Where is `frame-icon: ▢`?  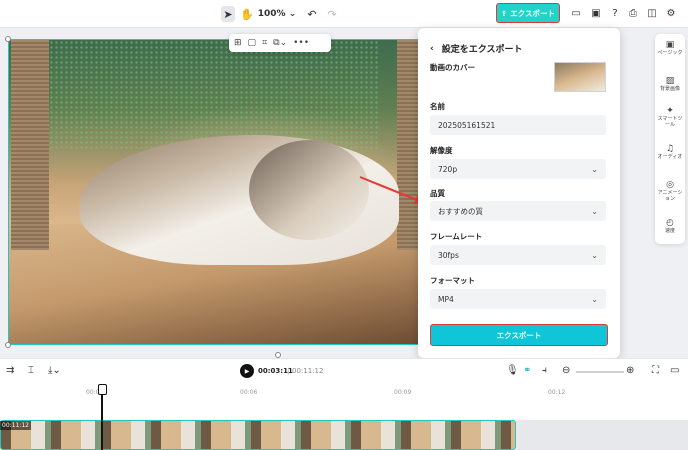
frame-icon: ▢ is located at coordinates (252, 43).